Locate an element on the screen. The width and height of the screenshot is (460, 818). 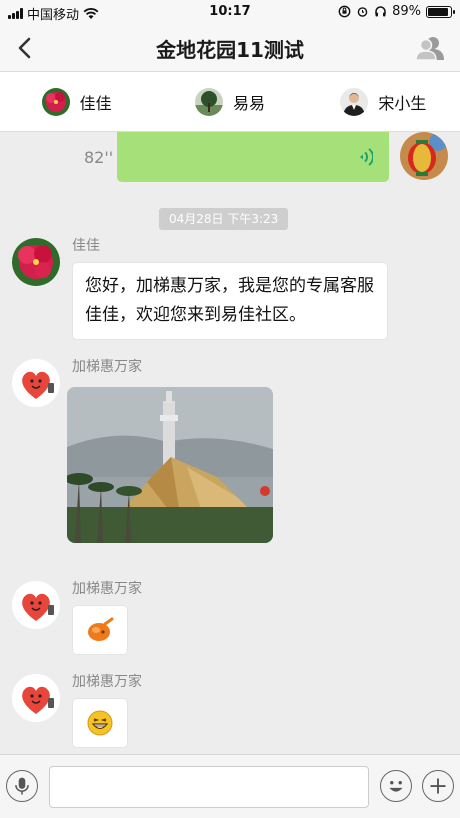
member-name: 易易 is located at coordinates (248, 103).